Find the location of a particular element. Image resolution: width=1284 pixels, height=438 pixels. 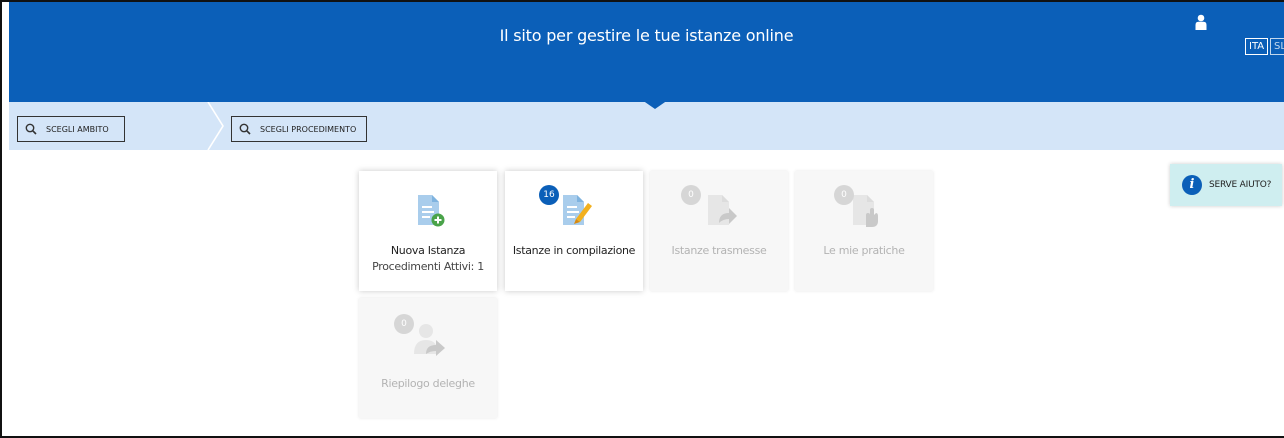

language-slo-button: SLO is located at coordinates (1277, 46).